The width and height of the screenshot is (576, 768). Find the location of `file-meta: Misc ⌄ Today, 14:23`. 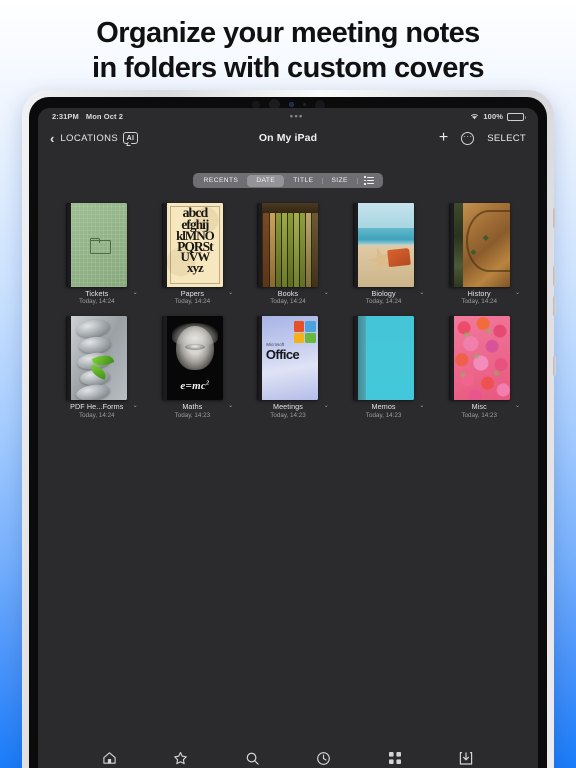

file-meta: Misc ⌄ Today, 14:23 is located at coordinates (479, 411).